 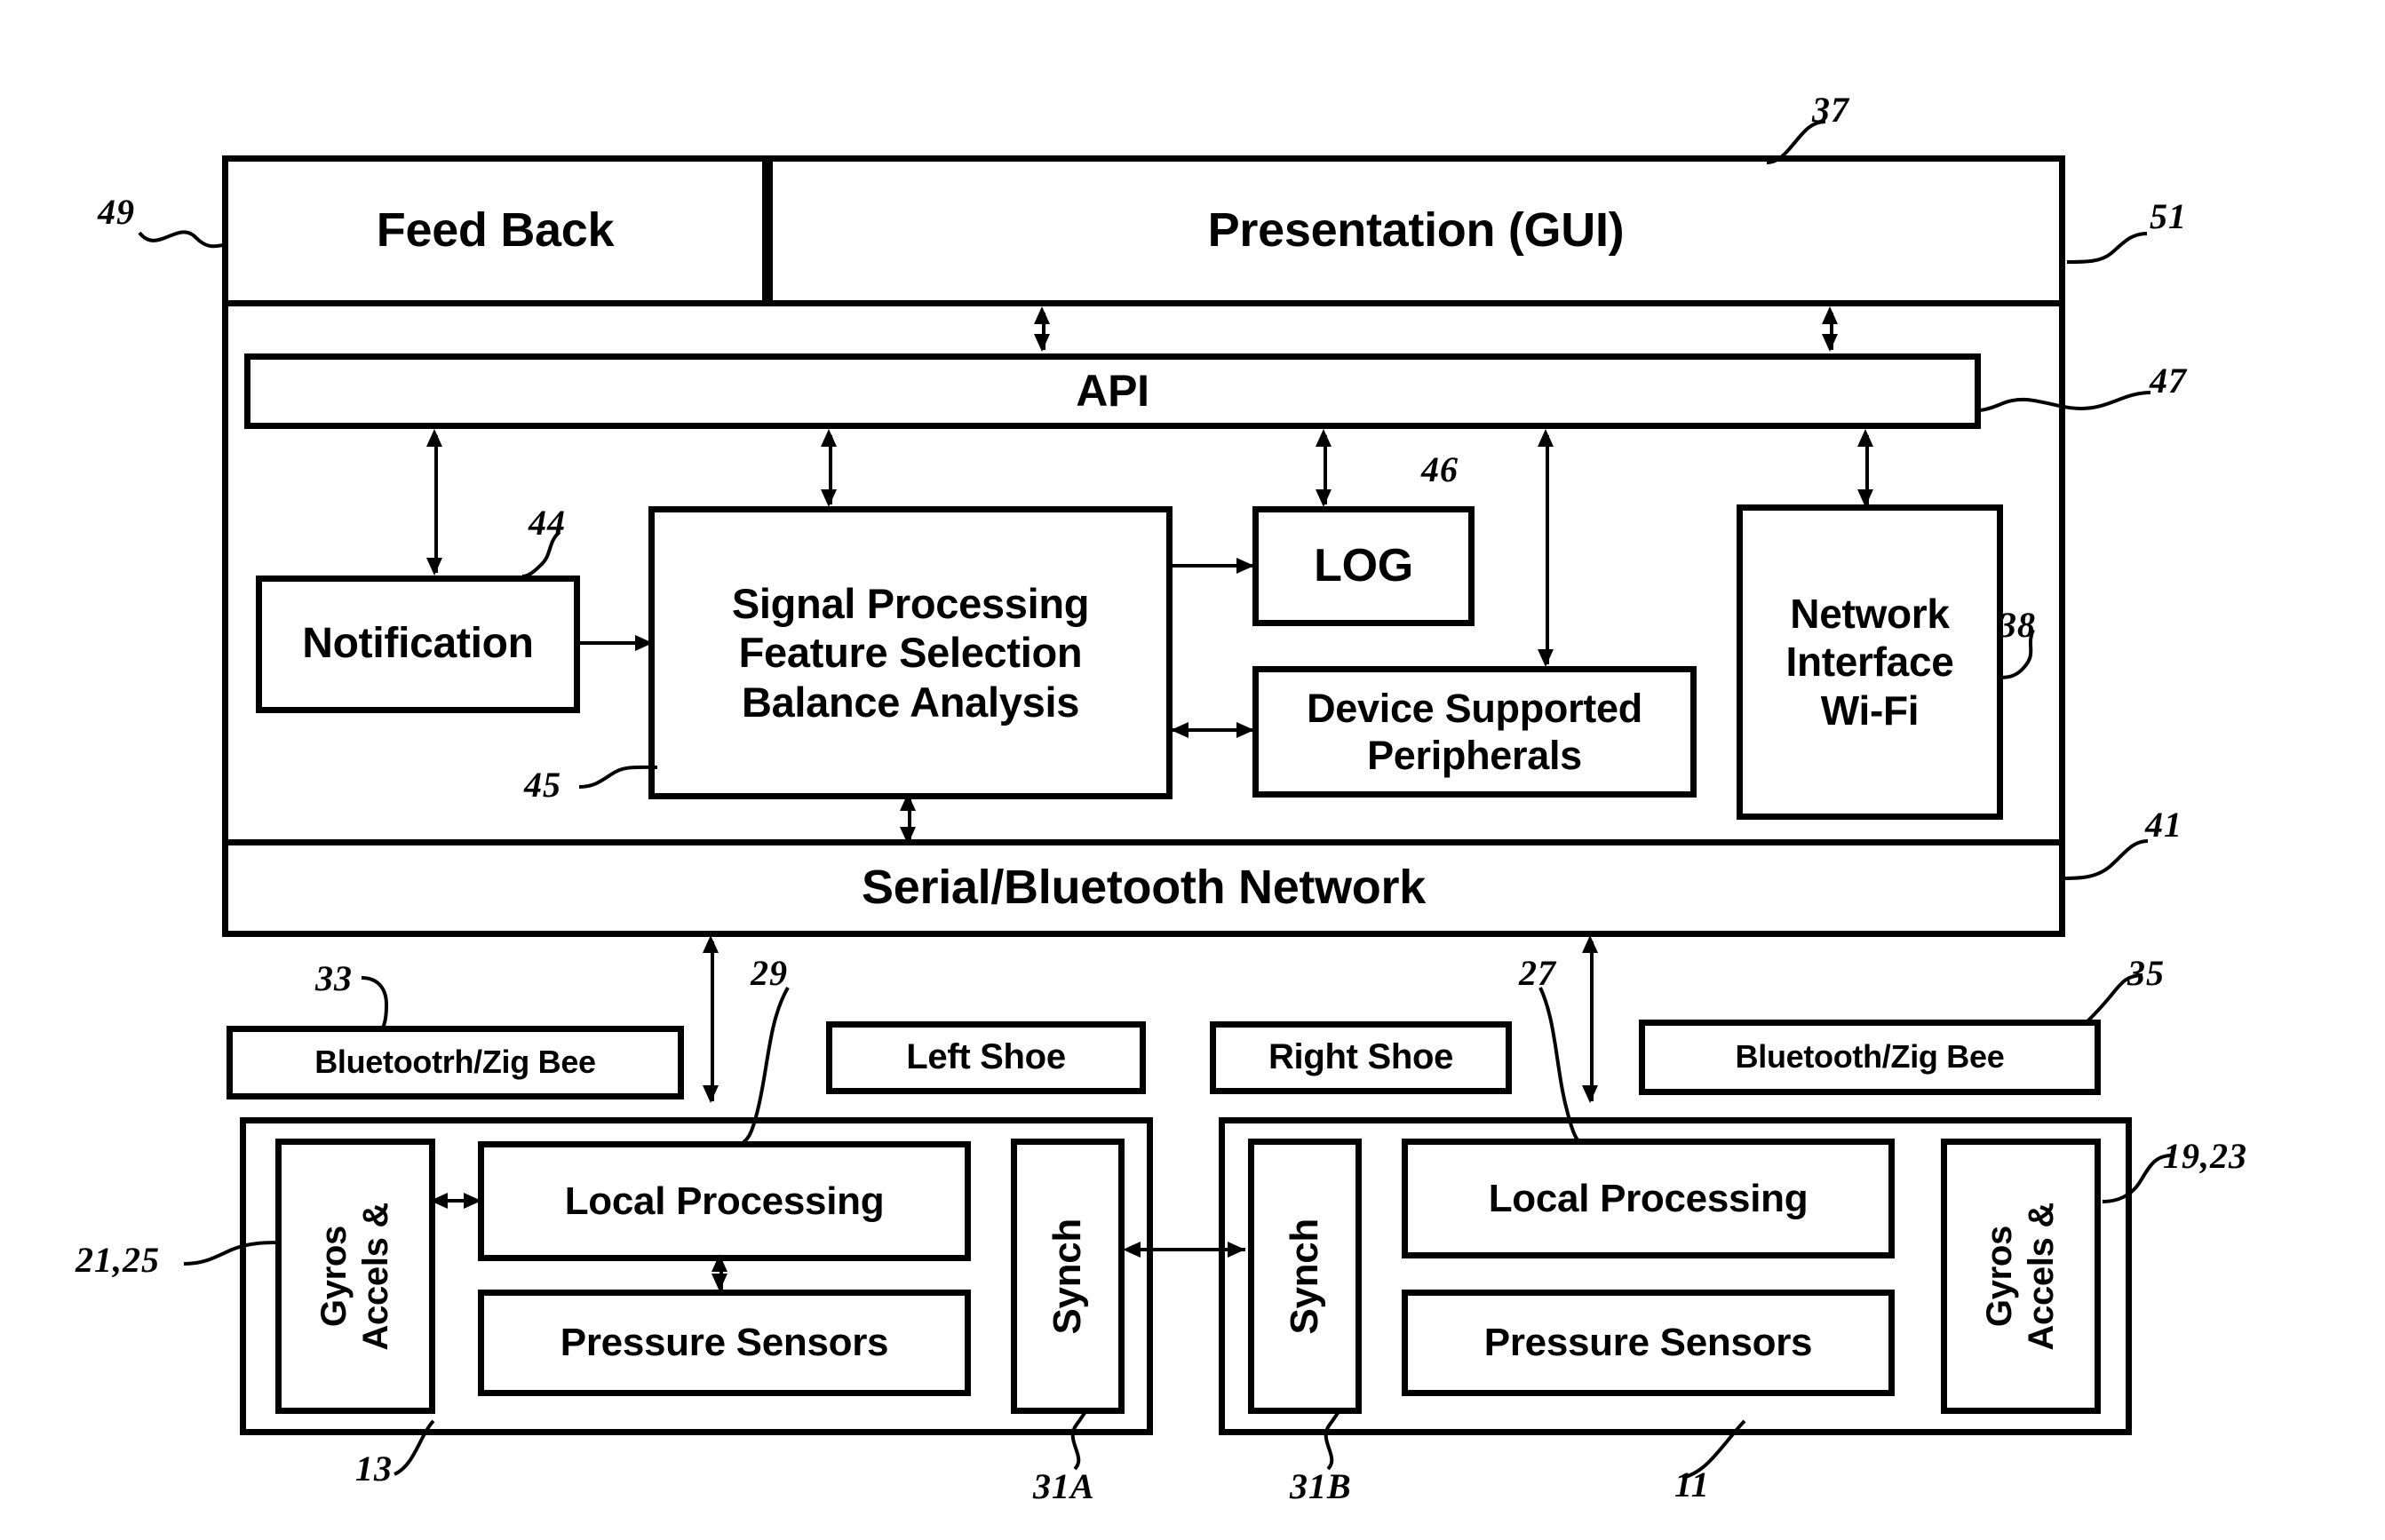 What do you see at coordinates (334, 978) in the screenshot?
I see `ref-33: 33` at bounding box center [334, 978].